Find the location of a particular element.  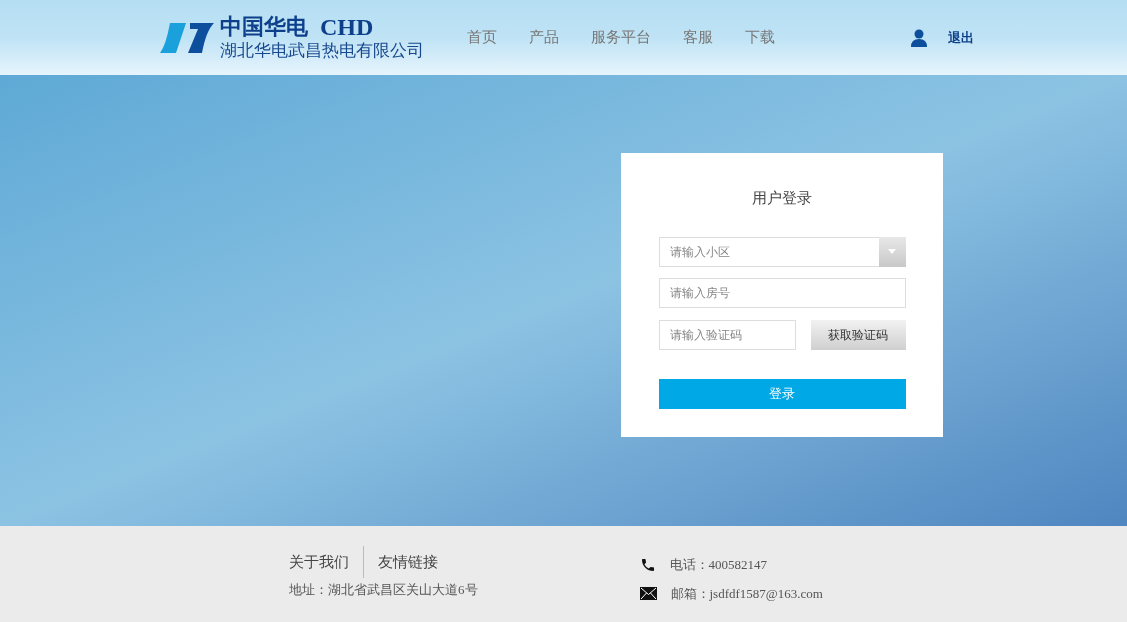

address-text: 地址：湖北省武昌区关山大道6号 is located at coordinates (383, 590).